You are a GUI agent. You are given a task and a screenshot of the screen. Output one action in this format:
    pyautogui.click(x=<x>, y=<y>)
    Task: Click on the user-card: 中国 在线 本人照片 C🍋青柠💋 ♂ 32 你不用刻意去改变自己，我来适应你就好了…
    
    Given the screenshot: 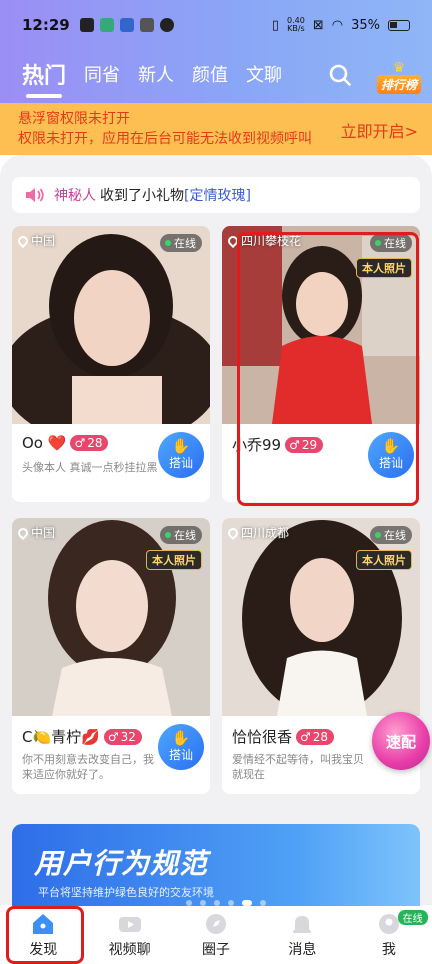 What is the action you would take?
    pyautogui.click(x=111, y=656)
    